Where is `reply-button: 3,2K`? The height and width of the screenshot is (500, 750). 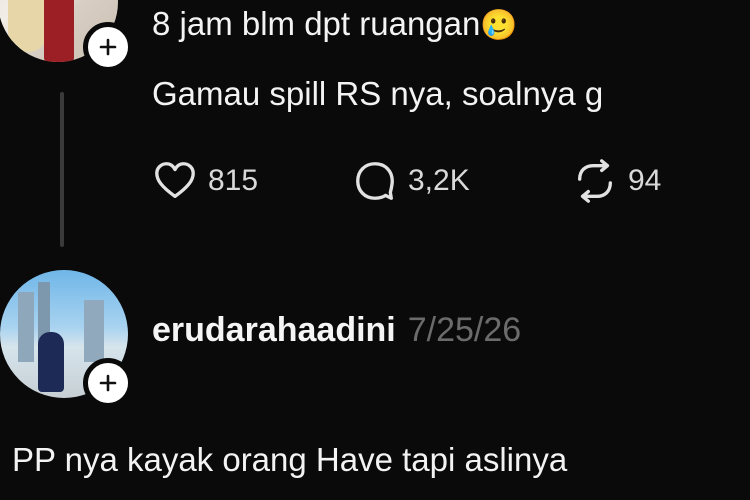
reply-button: 3,2K is located at coordinates (411, 181).